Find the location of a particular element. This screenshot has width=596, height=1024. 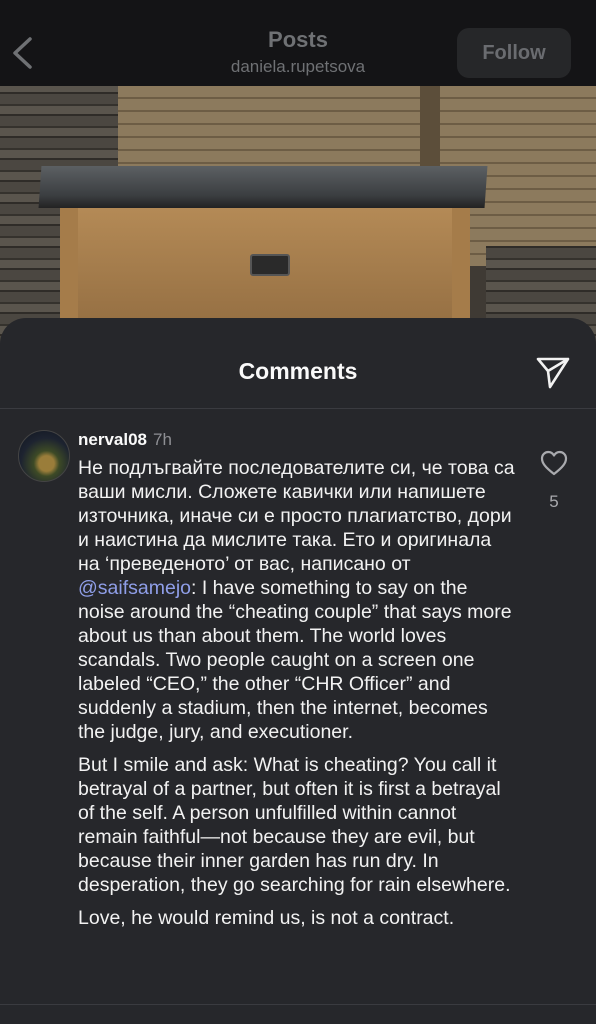

canopy-roof is located at coordinates (263, 187).